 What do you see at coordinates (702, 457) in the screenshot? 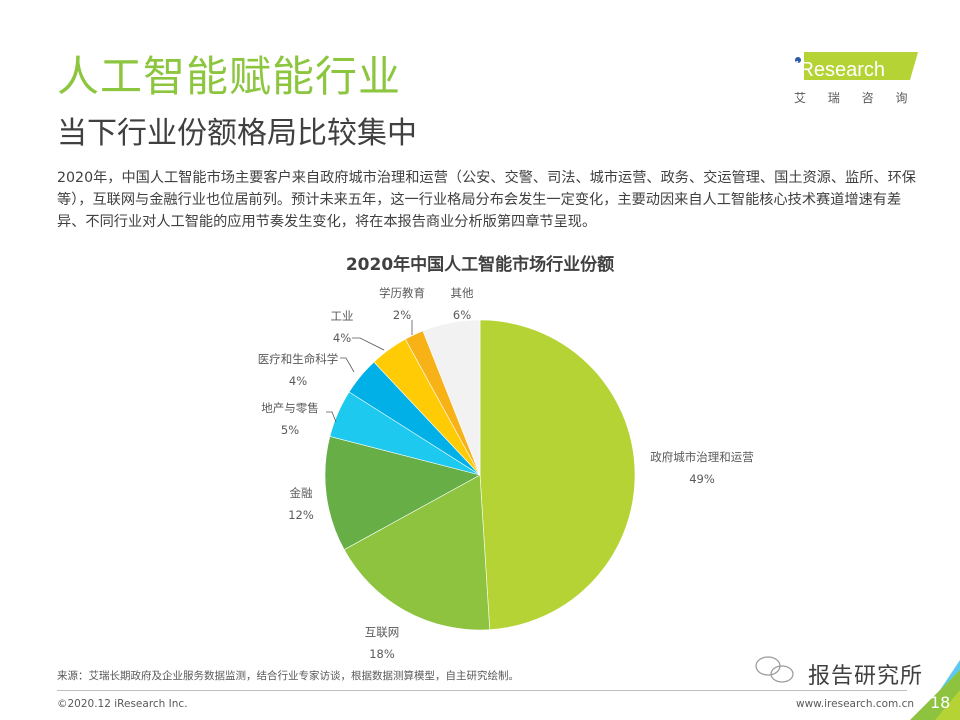
I see `slice-label: 政府城市治理和运营` at bounding box center [702, 457].